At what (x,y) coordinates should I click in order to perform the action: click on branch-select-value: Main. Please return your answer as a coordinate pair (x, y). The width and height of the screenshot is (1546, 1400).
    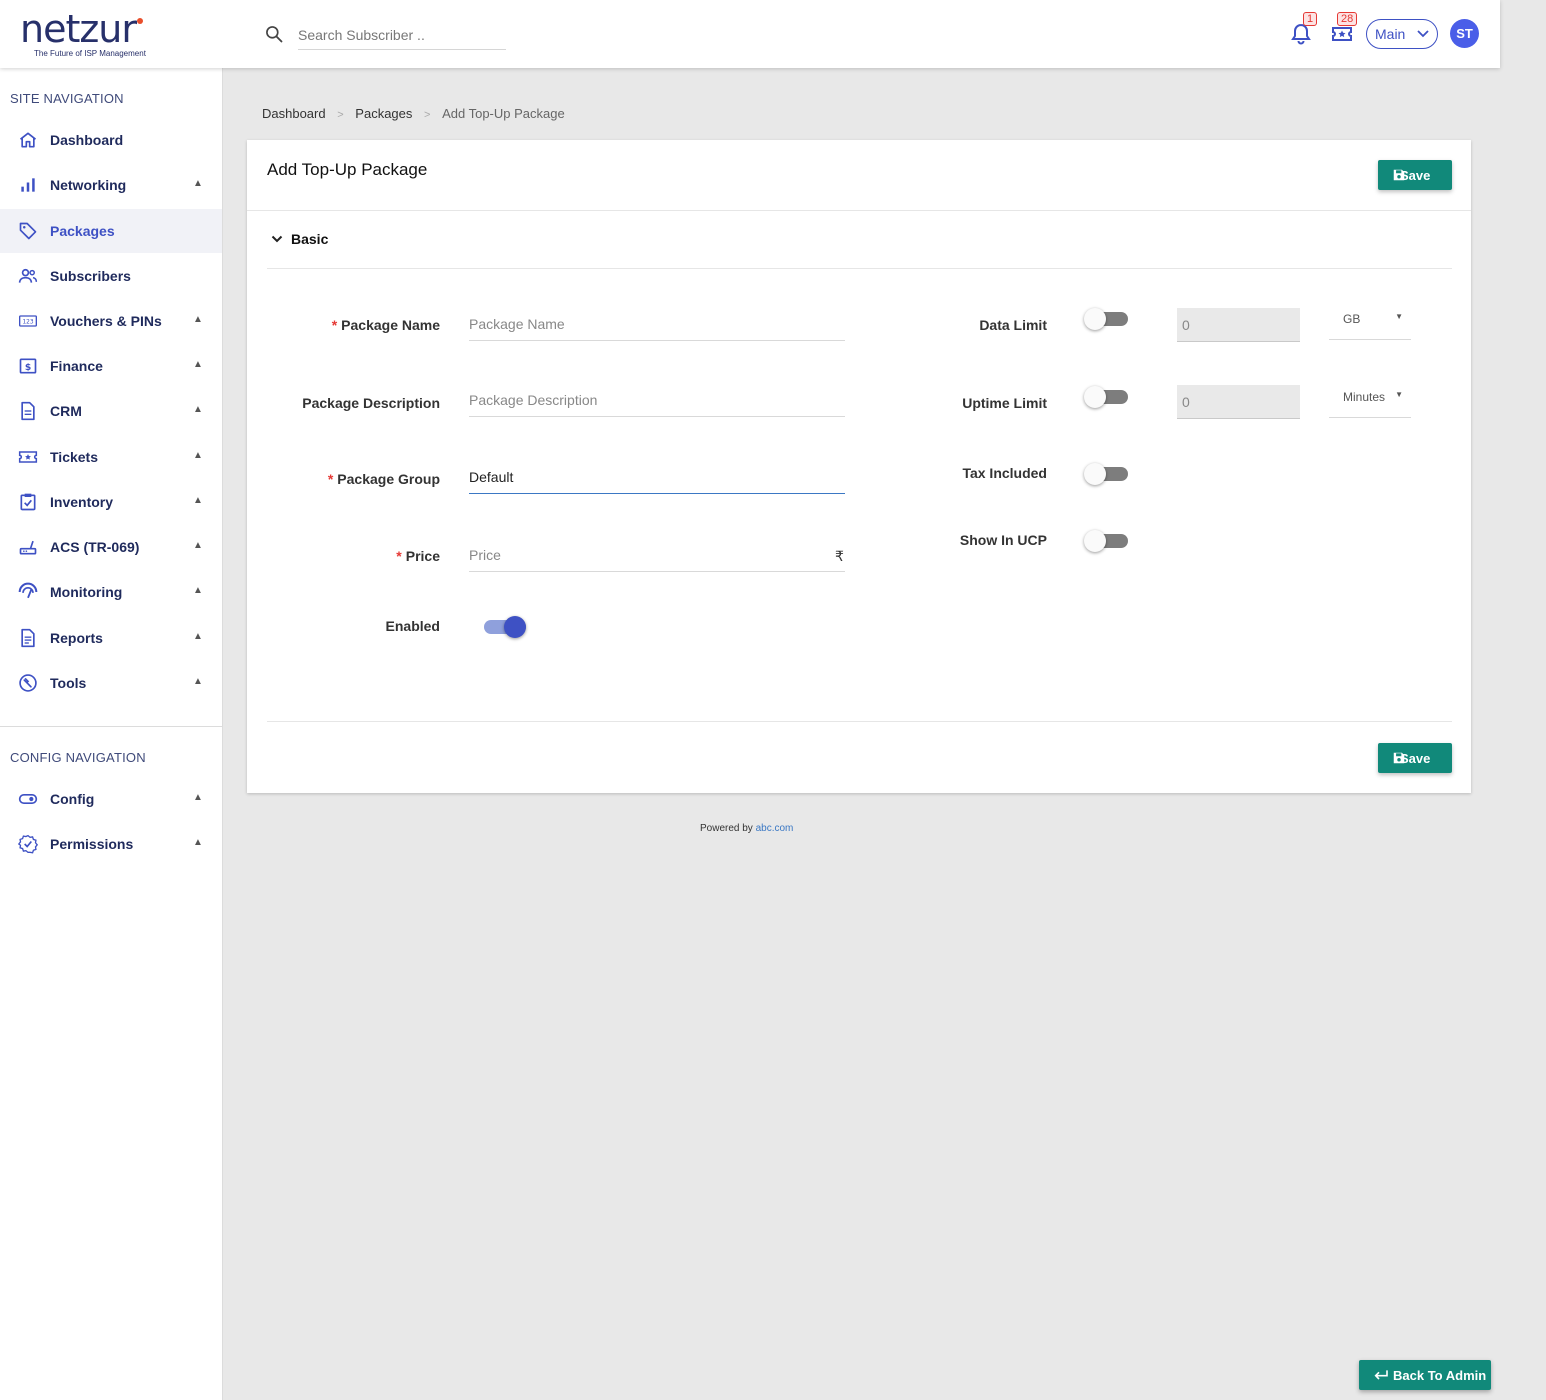
    Looking at the image, I should click on (1390, 34).